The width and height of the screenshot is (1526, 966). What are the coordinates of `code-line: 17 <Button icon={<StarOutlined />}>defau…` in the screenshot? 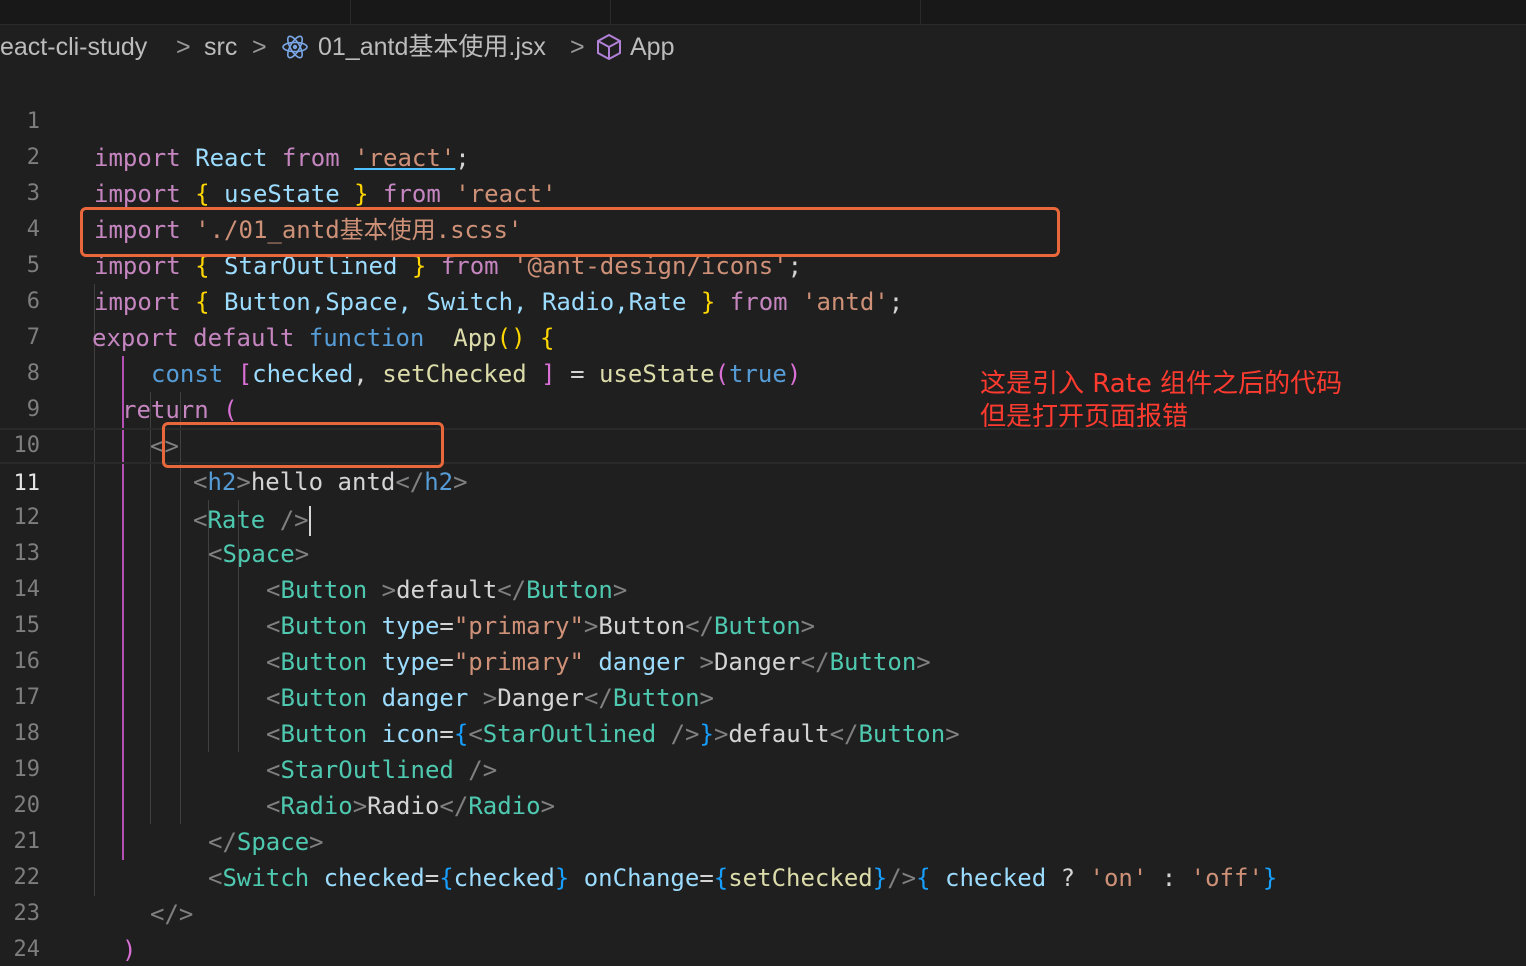 It's located at (763, 696).